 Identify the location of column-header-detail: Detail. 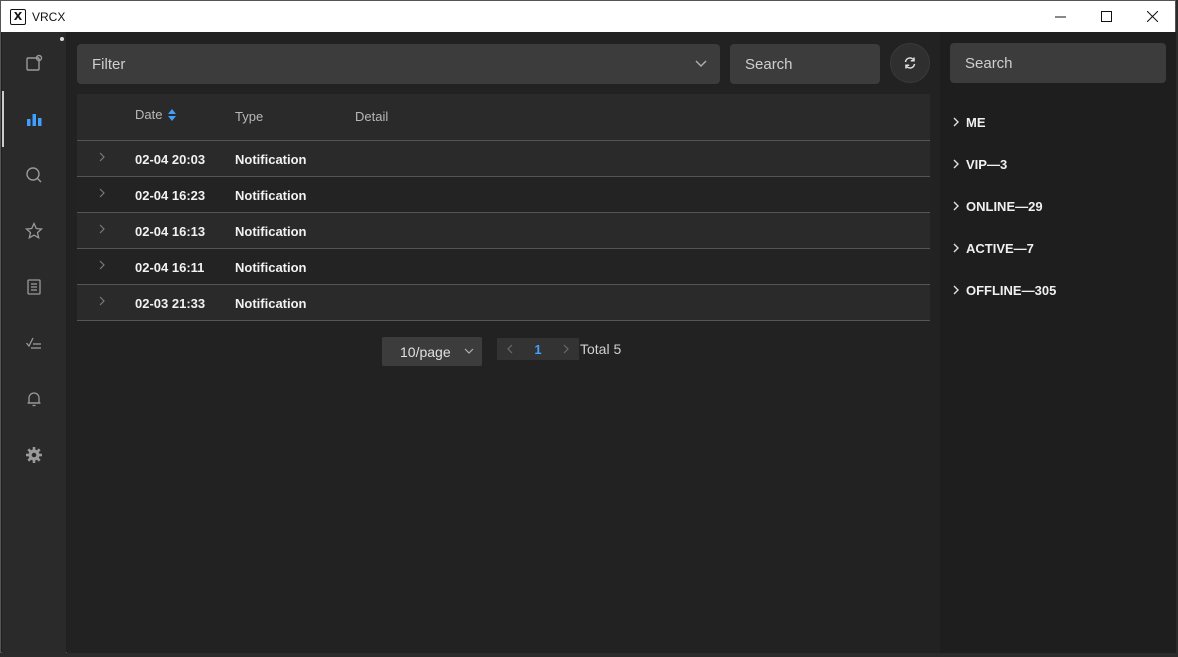
(372, 116).